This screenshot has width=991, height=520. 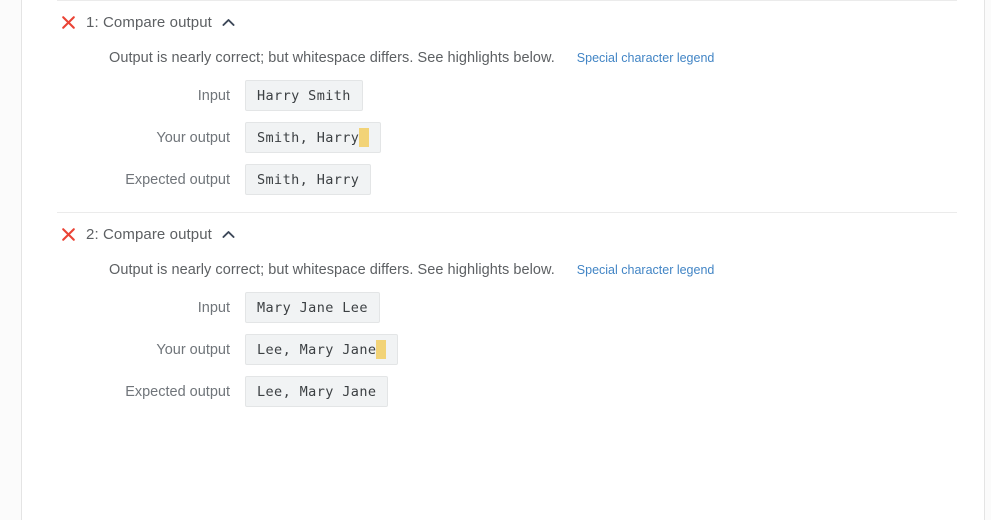 I want to click on field-row-your-output: Your output Lee, Mary Jane, so click(x=507, y=349).